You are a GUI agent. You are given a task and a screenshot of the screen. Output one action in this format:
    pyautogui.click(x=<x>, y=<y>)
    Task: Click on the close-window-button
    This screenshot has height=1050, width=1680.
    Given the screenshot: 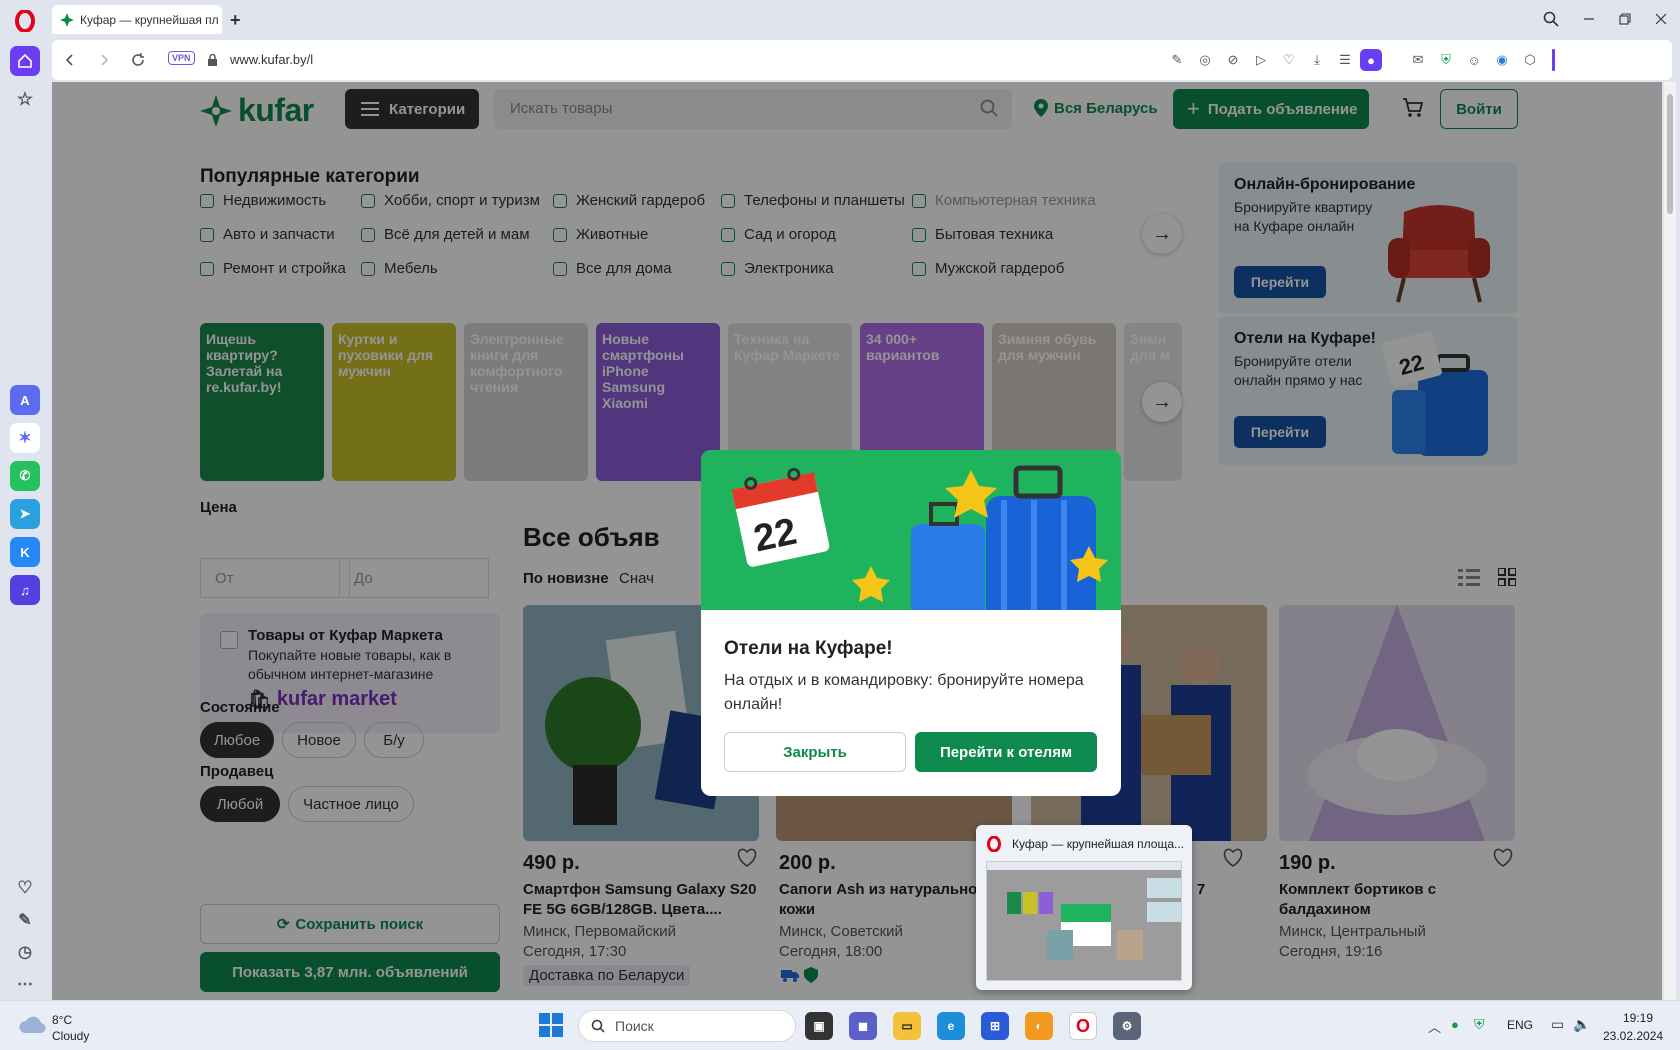 What is the action you would take?
    pyautogui.click(x=1661, y=19)
    